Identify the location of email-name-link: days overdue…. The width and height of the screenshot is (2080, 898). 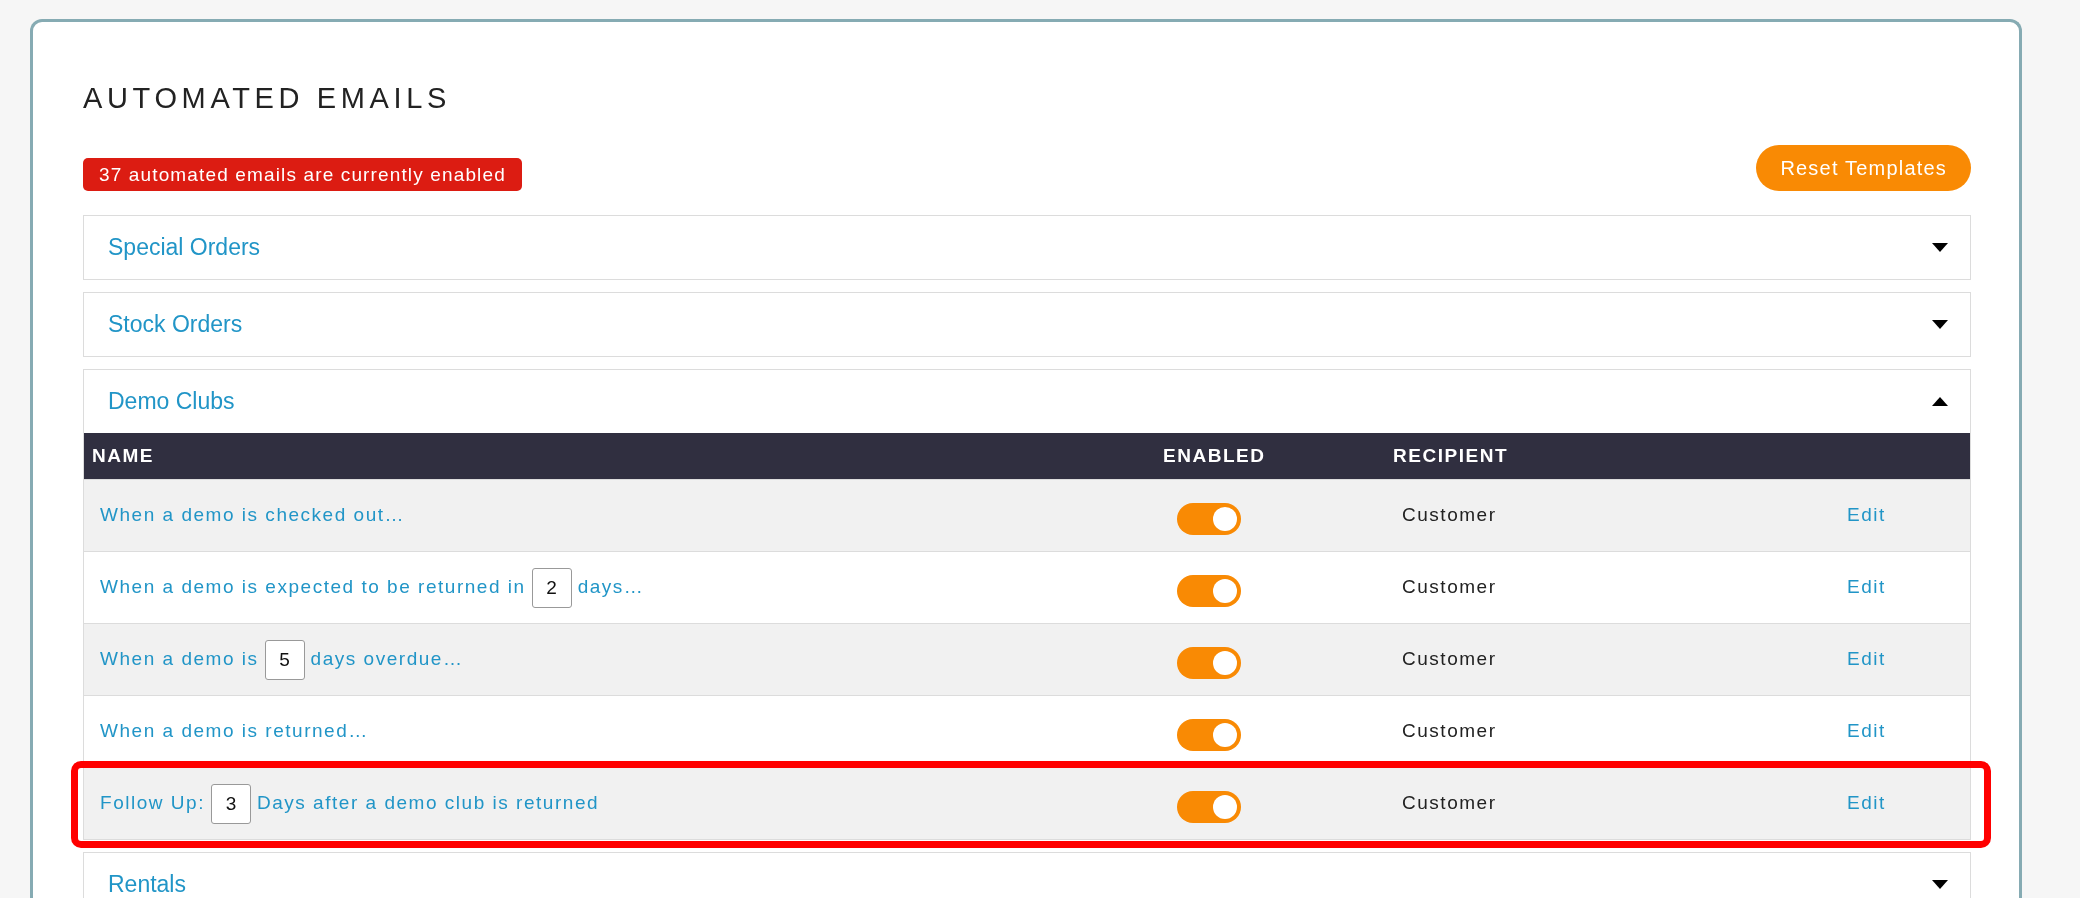
(387, 659).